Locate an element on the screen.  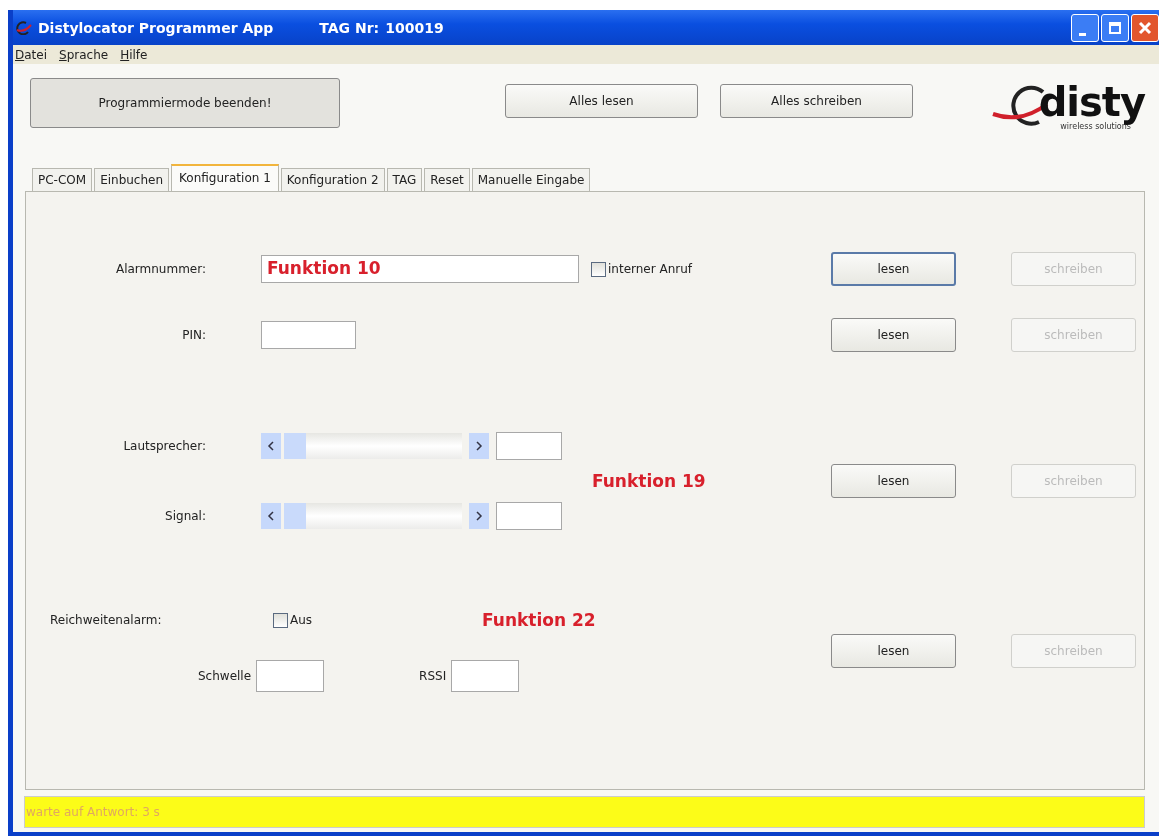
field-label: Schwelle is located at coordinates (225, 676).